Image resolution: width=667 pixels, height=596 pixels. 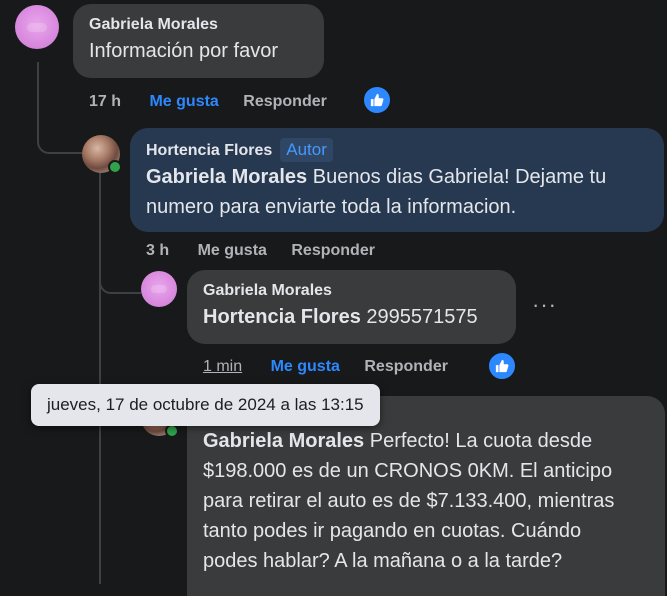 What do you see at coordinates (383, 561) in the screenshot?
I see `comment-text-line: podes hablar? A la mañana o a la tarde?` at bounding box center [383, 561].